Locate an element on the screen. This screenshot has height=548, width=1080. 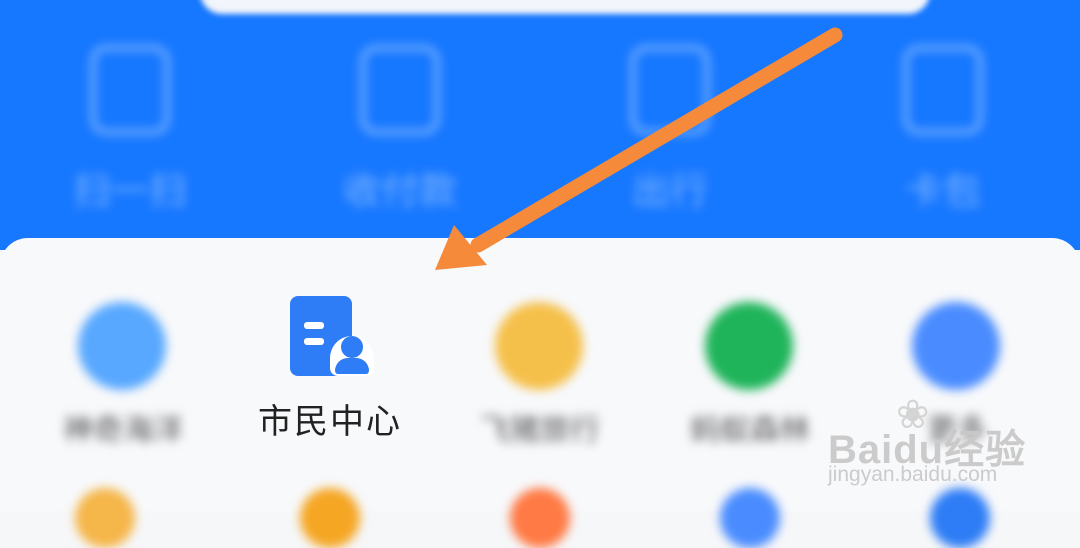
scan-label: 扫一扫 is located at coordinates (129, 191).